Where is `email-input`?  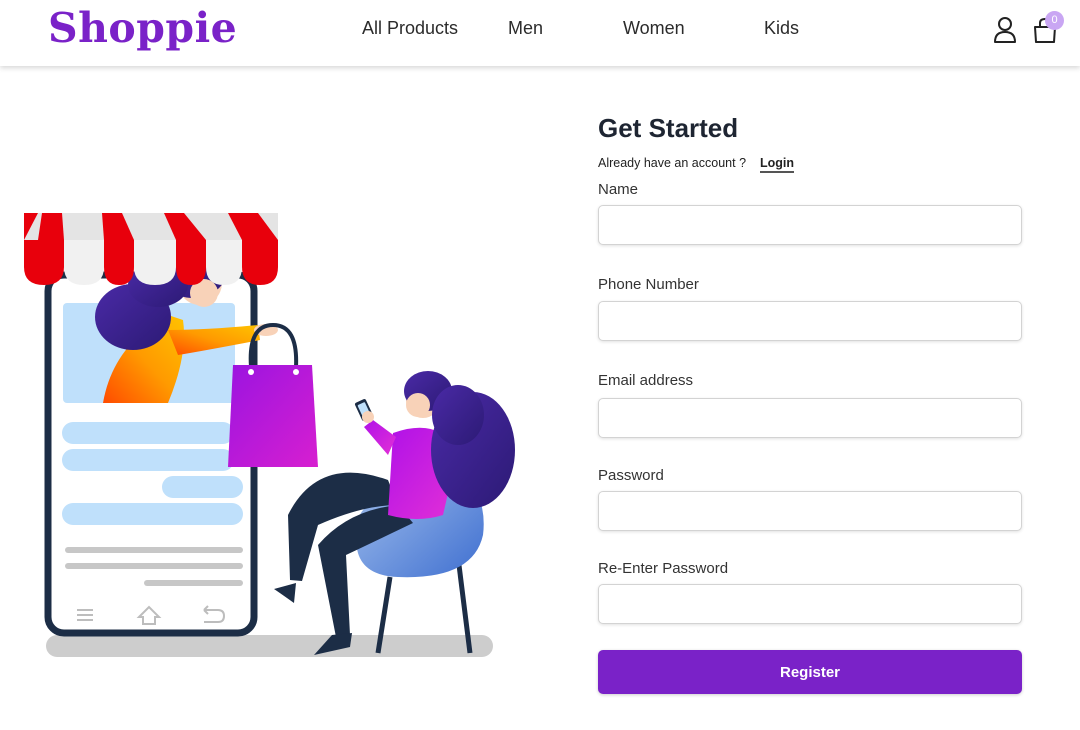 email-input is located at coordinates (810, 418).